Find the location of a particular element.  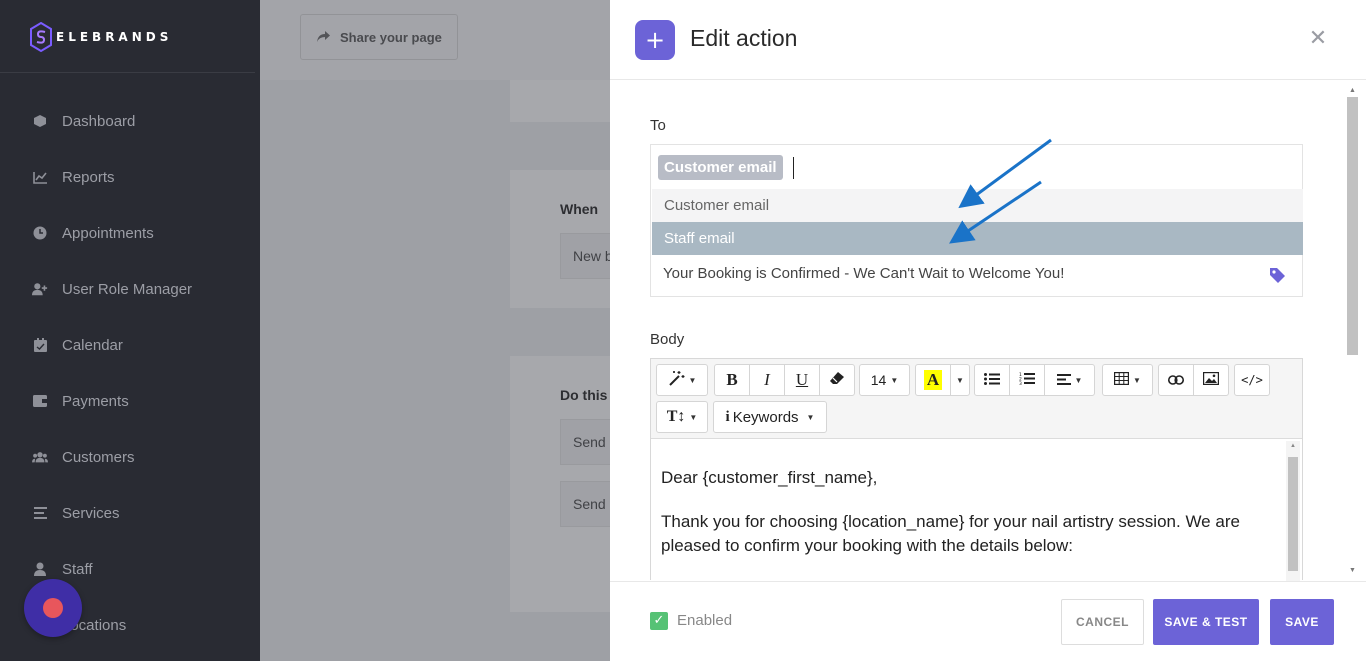

annotation-arrows is located at coordinates (1000, 191).